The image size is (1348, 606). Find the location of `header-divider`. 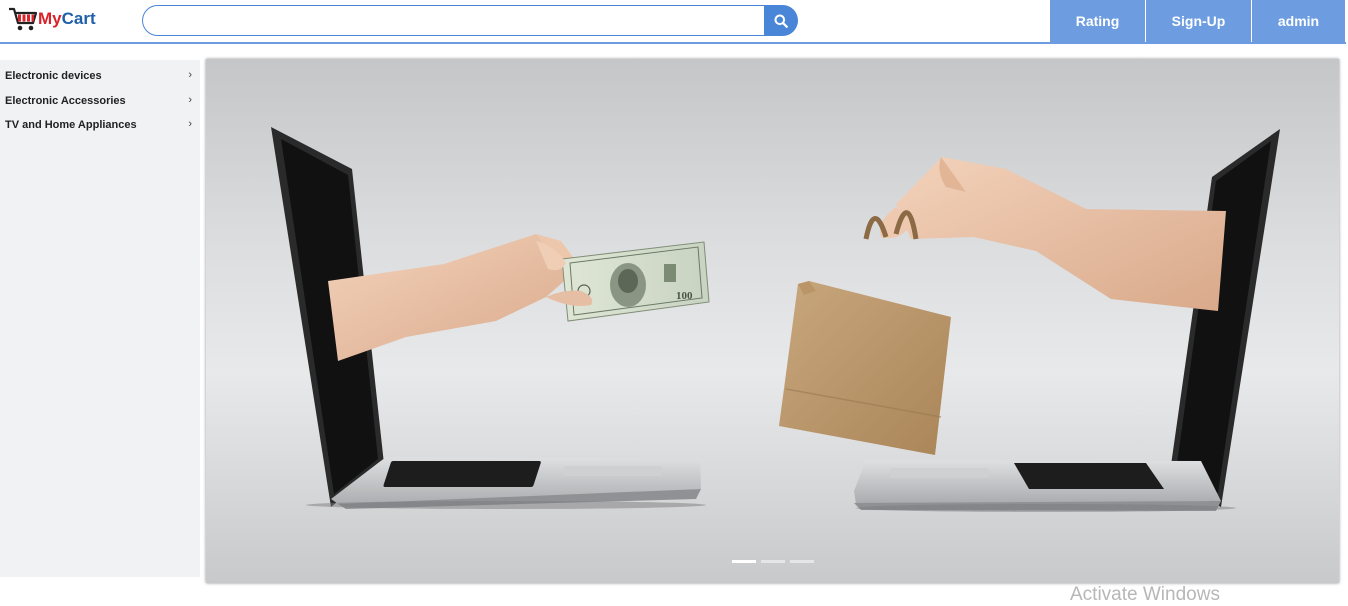

header-divider is located at coordinates (673, 43).